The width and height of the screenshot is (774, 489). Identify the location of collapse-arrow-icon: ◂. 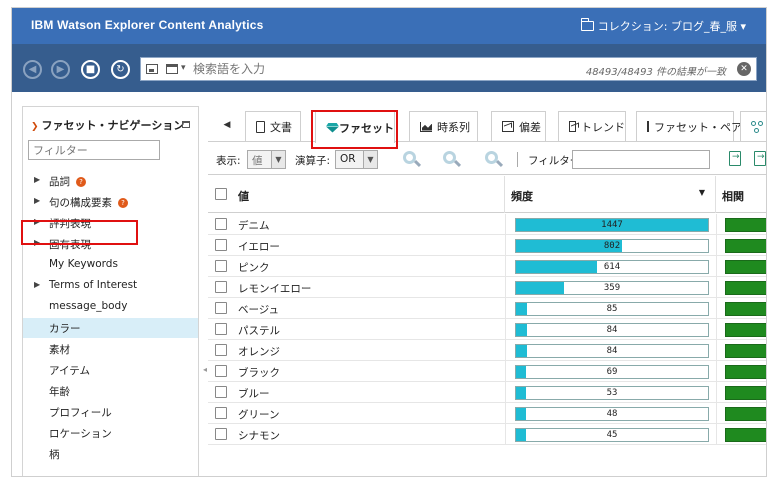
(205, 369).